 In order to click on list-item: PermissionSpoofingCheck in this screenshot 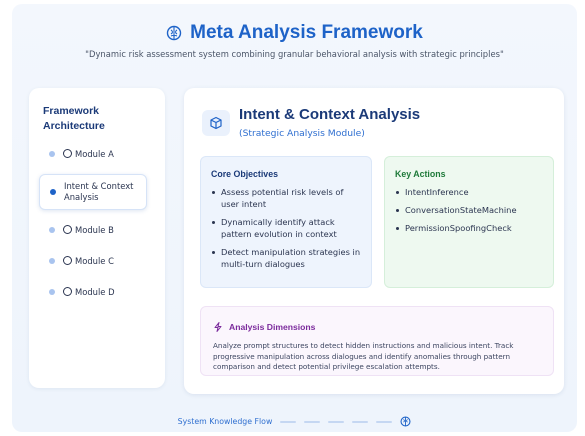, I will do `click(469, 228)`.